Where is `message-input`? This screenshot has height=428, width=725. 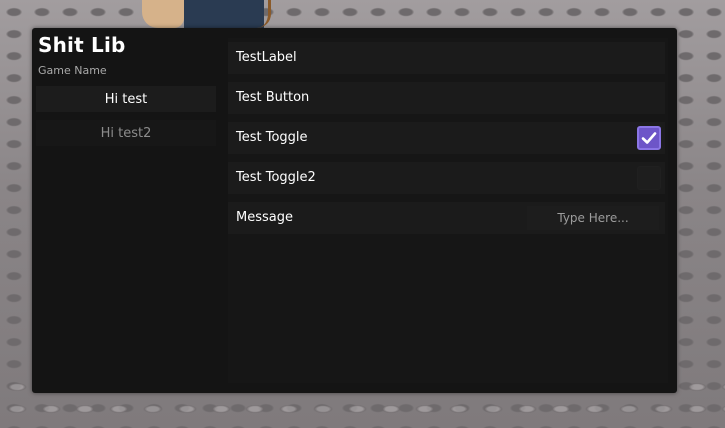 message-input is located at coordinates (593, 218).